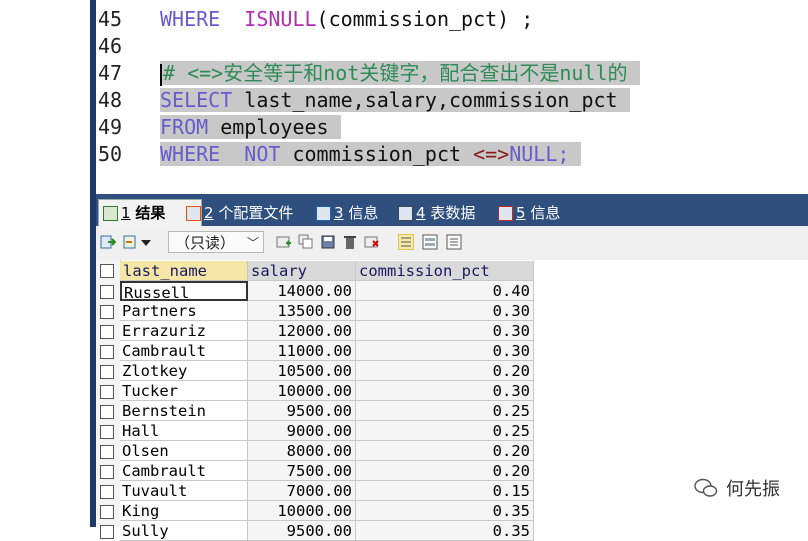  I want to click on code-line: 49 FROM employees, so click(218, 127).